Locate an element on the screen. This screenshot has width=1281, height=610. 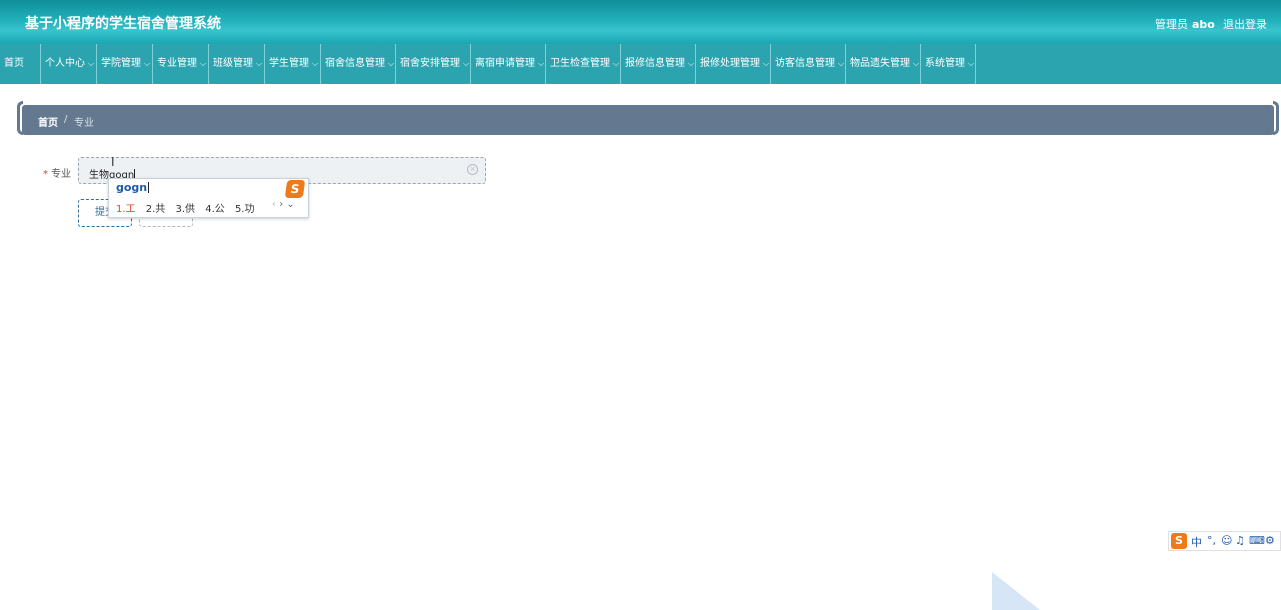
ime-candidate: 1.工 is located at coordinates (126, 207).